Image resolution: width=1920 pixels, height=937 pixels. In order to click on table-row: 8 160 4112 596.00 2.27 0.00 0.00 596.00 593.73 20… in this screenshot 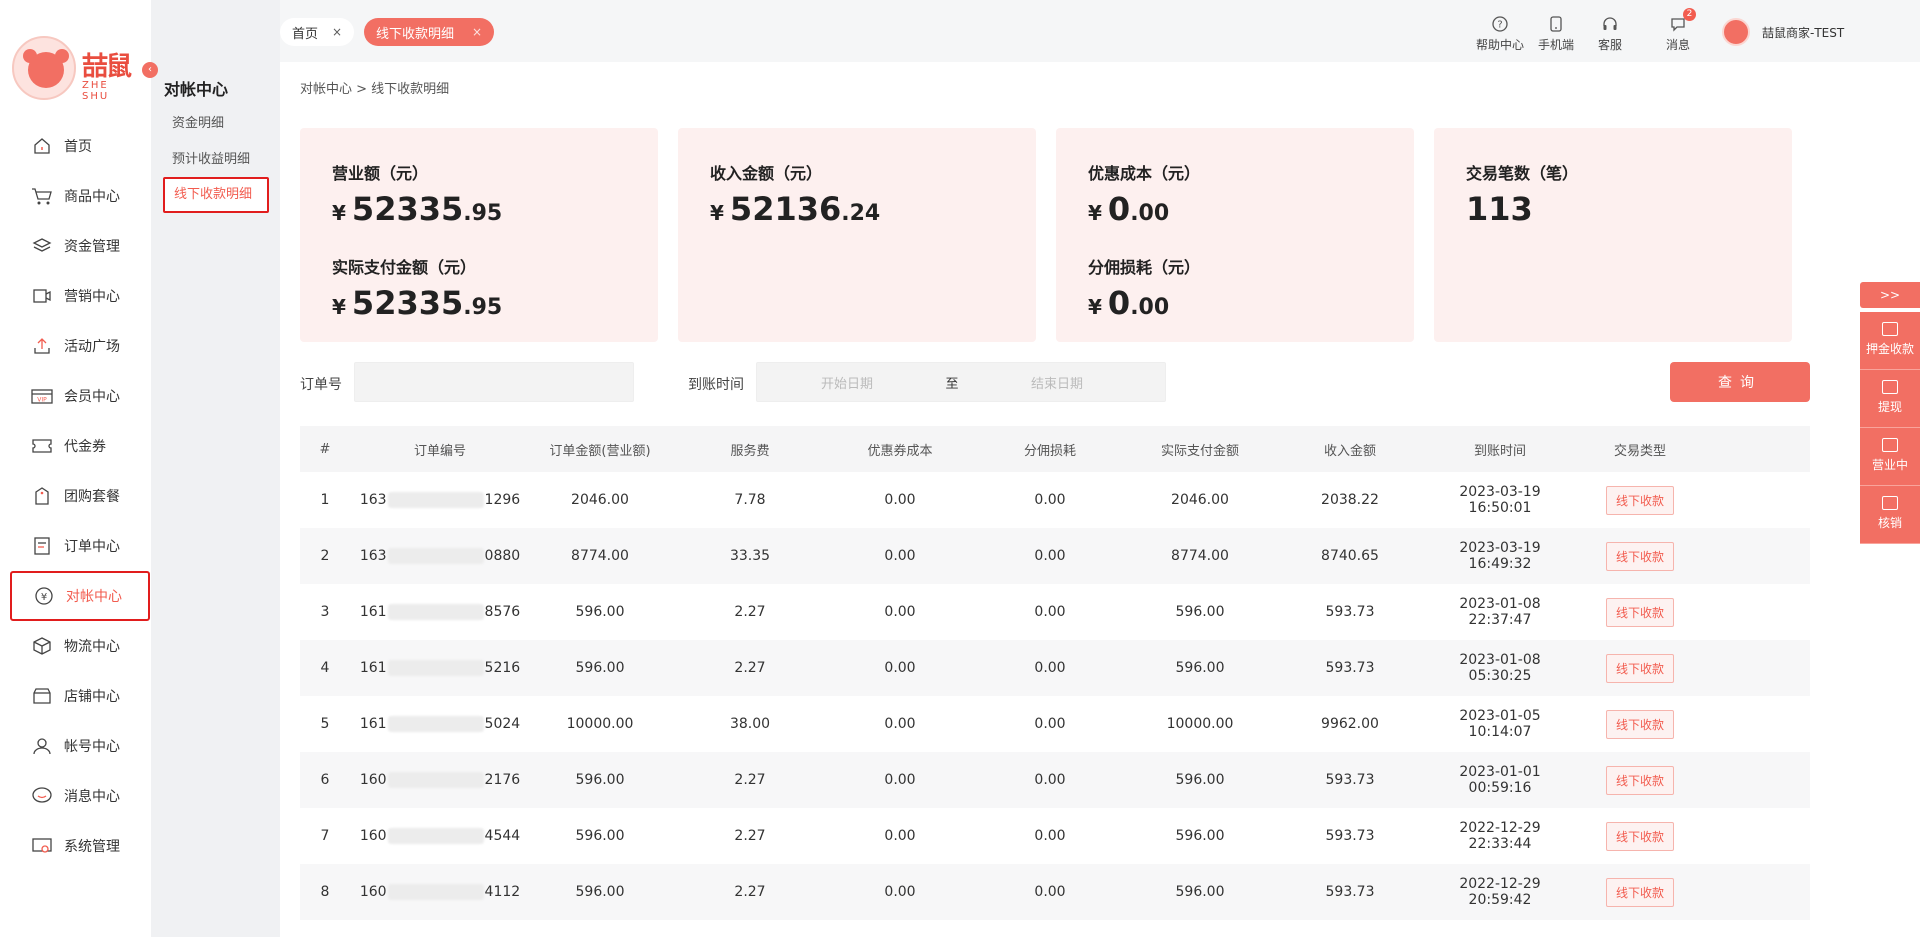, I will do `click(1055, 892)`.